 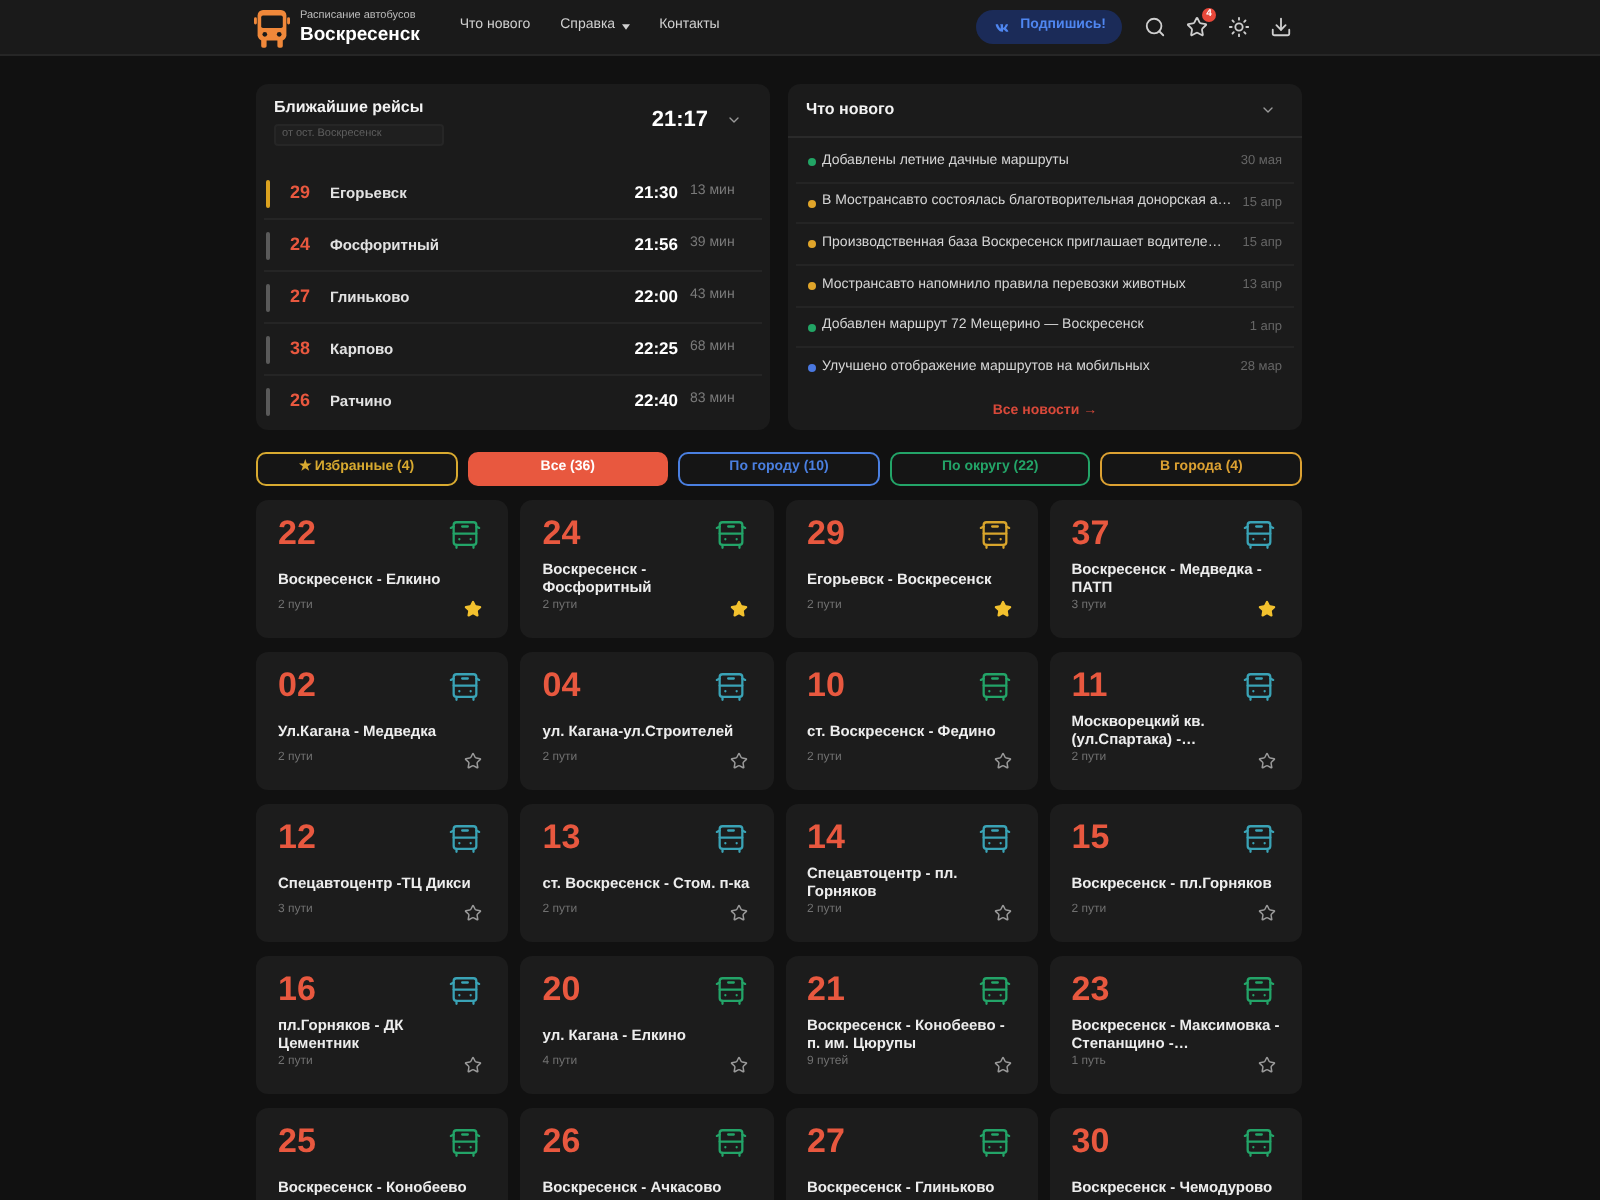 I want to click on route-number: 15, so click(x=1090, y=838).